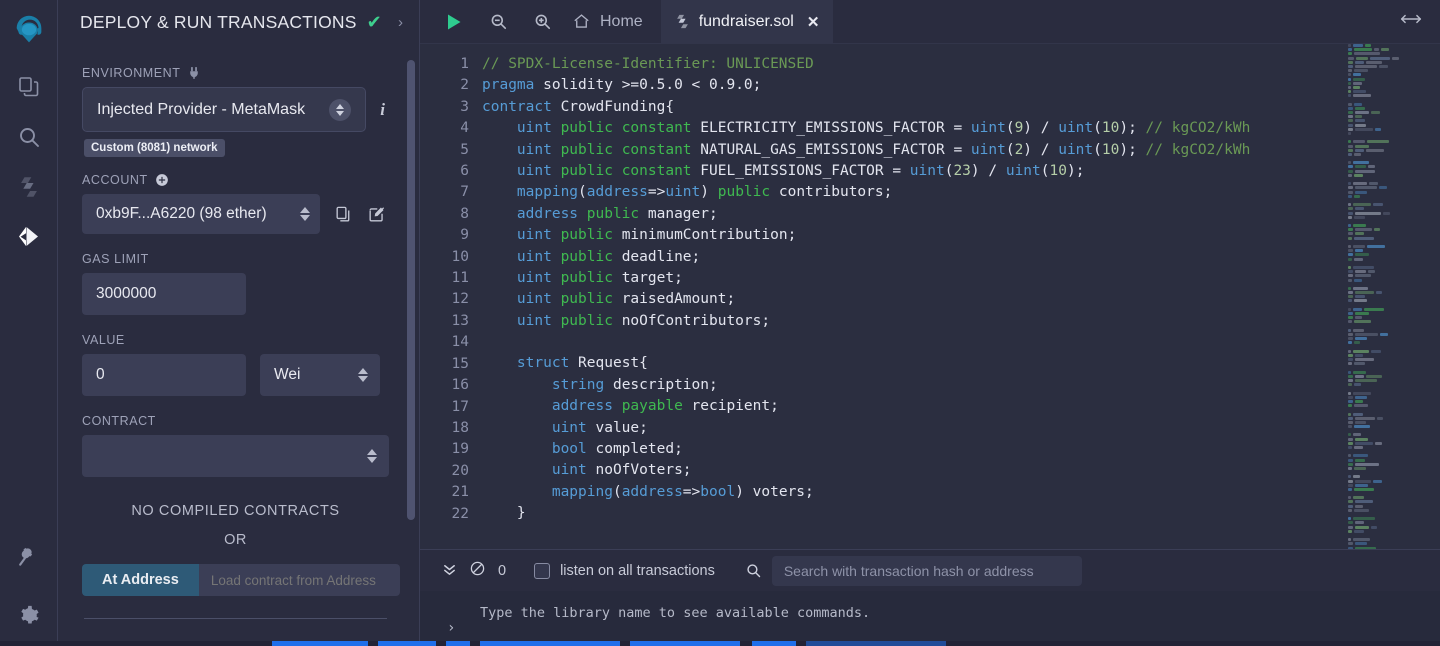 This screenshot has width=1440, height=646. I want to click on terminal-prompt: ›, so click(451, 628).